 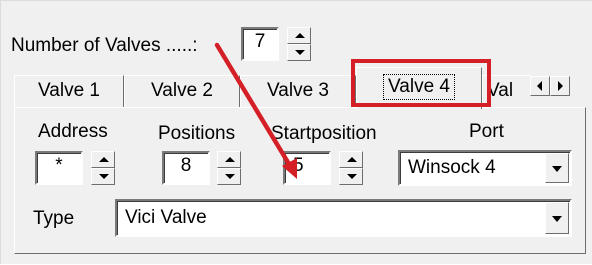 What do you see at coordinates (59, 168) in the screenshot?
I see `address-field: *` at bounding box center [59, 168].